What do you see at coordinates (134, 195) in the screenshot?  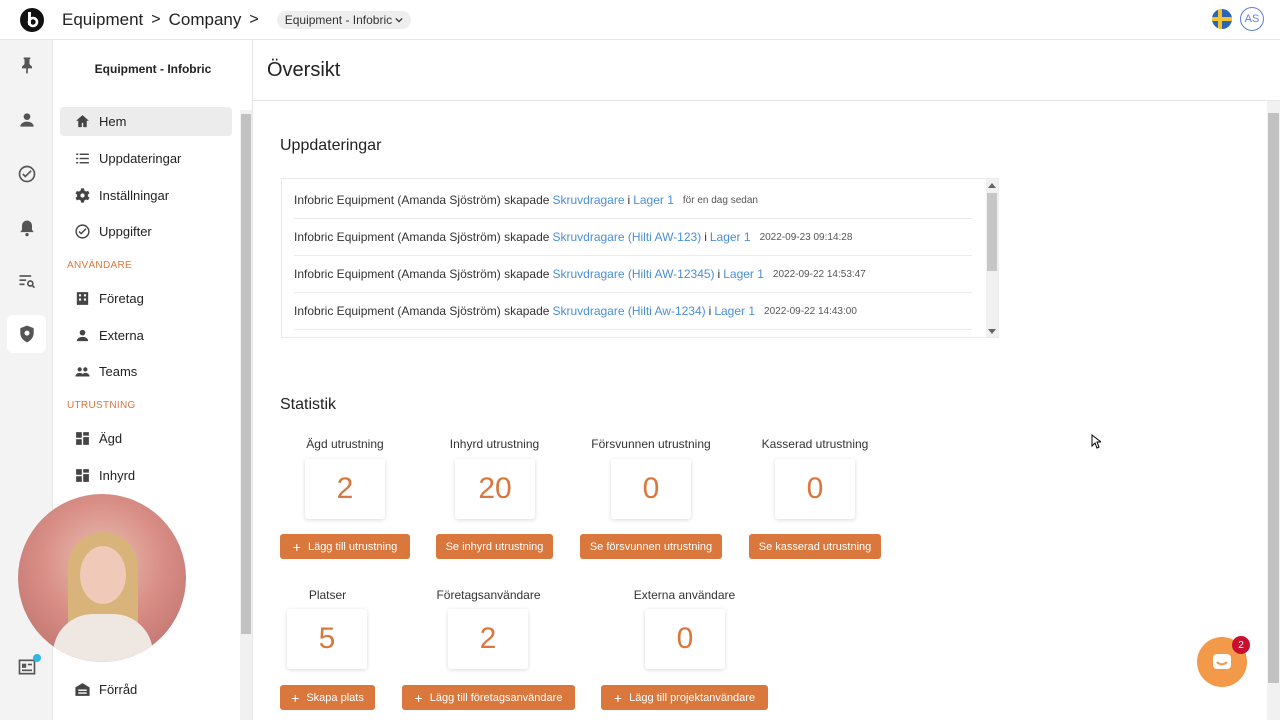 I see `sidebar-item-label: Inställningar` at bounding box center [134, 195].